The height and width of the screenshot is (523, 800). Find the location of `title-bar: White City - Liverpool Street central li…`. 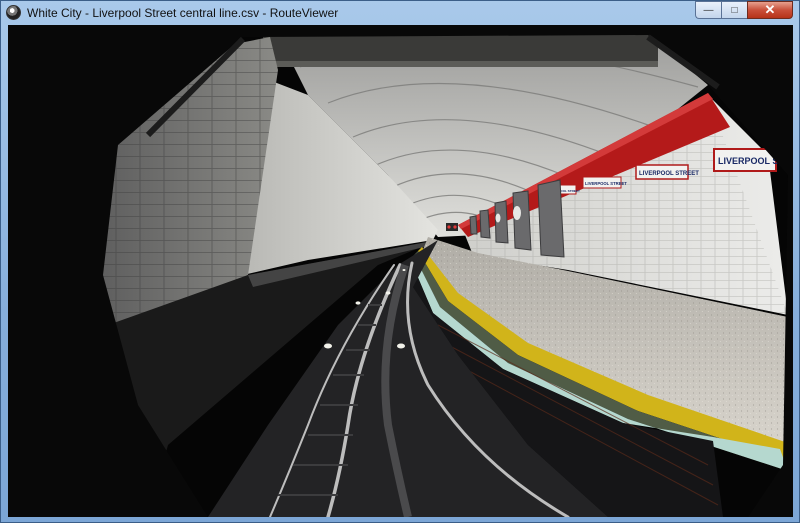

title-bar: White City - Liverpool Street central li… is located at coordinates (400, 13).